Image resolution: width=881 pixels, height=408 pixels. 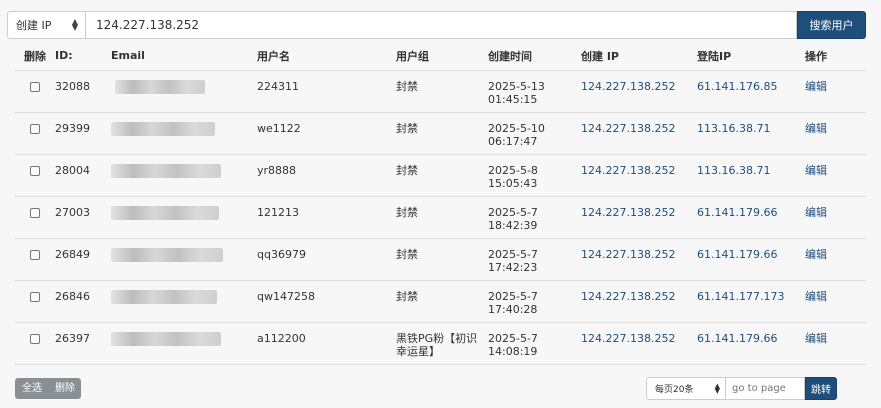 What do you see at coordinates (513, 351) in the screenshot?
I see `row-time: 14:08:19` at bounding box center [513, 351].